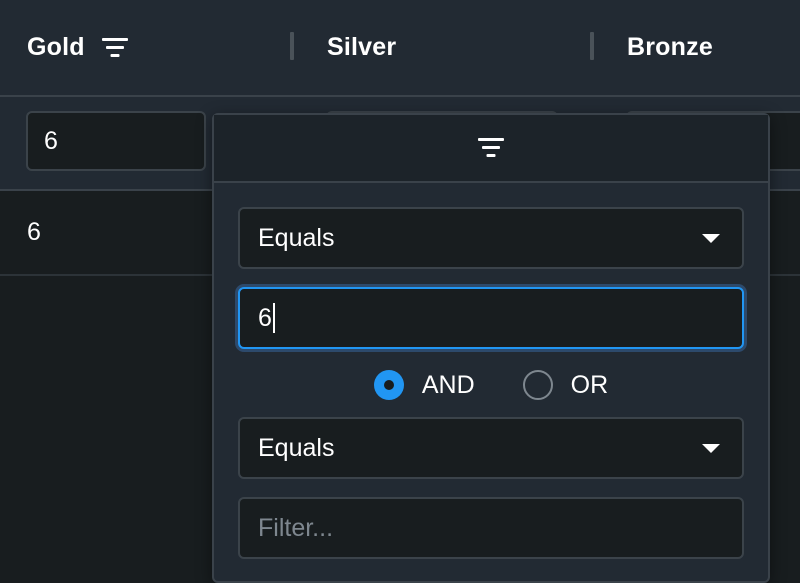 This screenshot has width=800, height=583. Describe the element at coordinates (388, 385) in the screenshot. I see `radio-selected-icon` at that location.